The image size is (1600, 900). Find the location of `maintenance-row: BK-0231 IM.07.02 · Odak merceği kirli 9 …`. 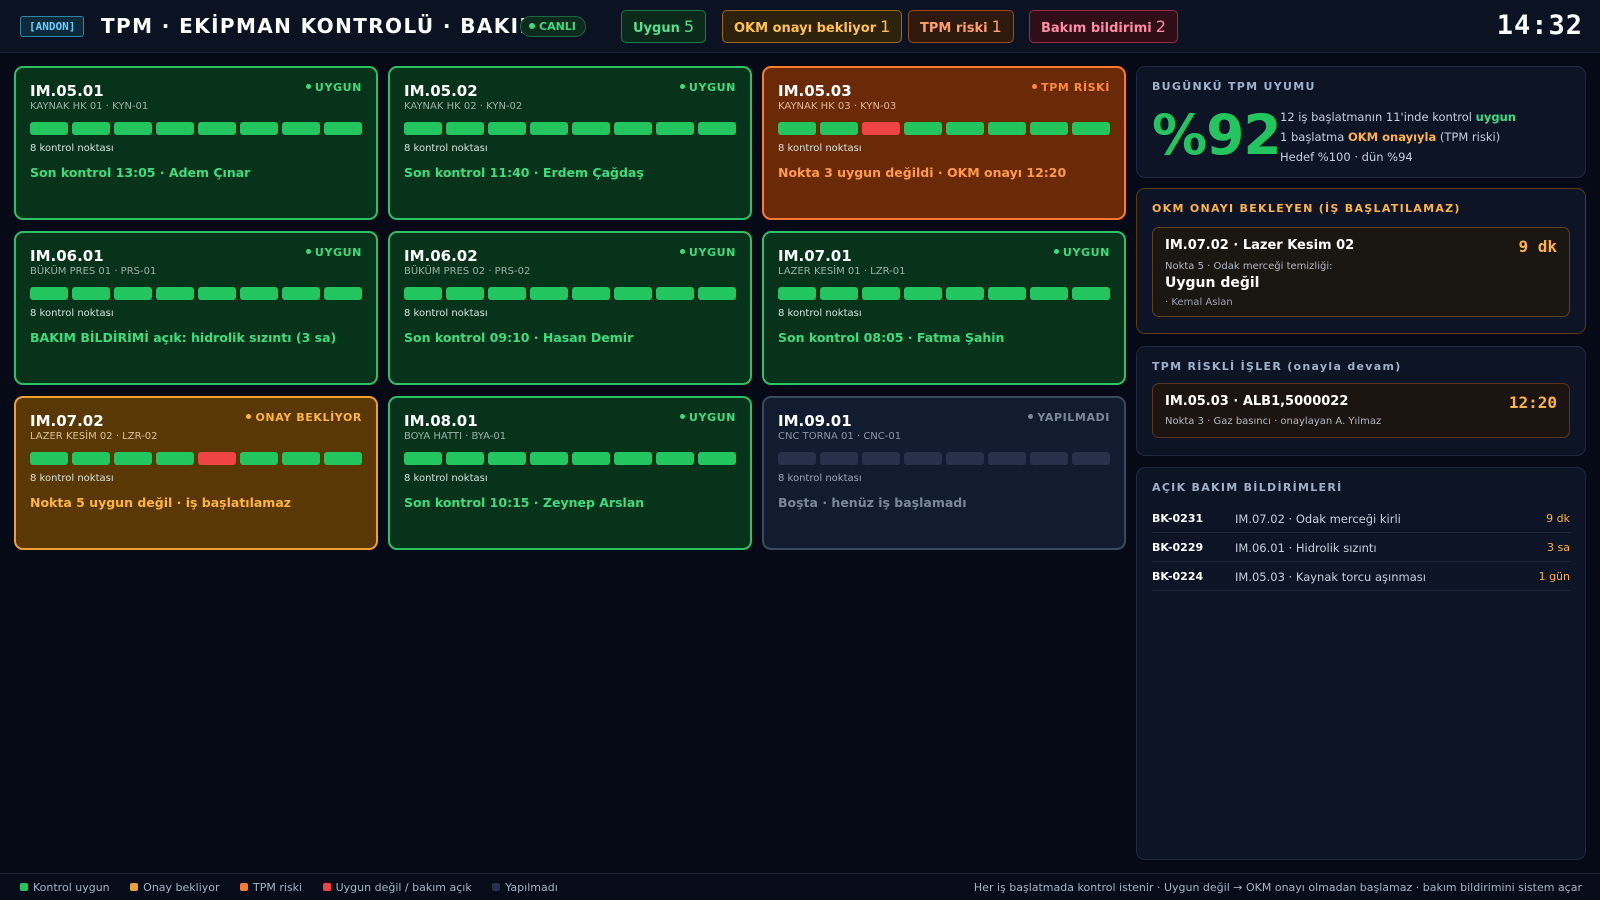

maintenance-row: BK-0231 IM.07.02 · Odak merceği kirli 9 … is located at coordinates (1361, 518).